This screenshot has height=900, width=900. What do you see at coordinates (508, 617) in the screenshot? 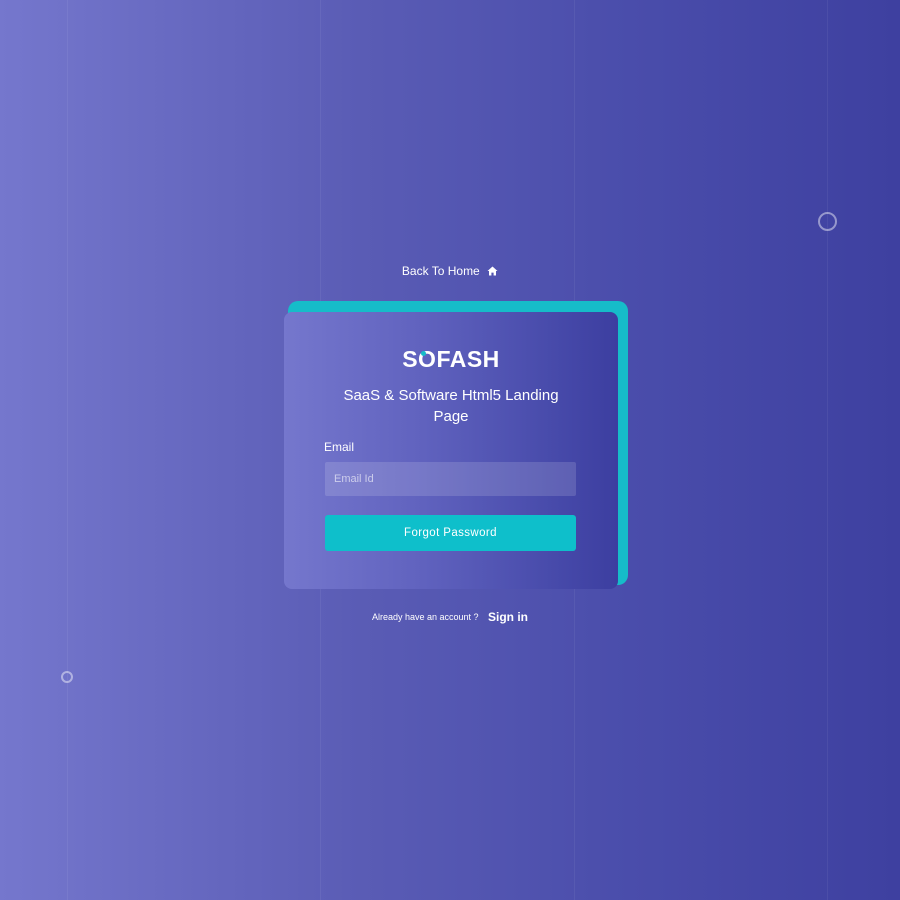
I see `sign-in-link: Sign in` at bounding box center [508, 617].